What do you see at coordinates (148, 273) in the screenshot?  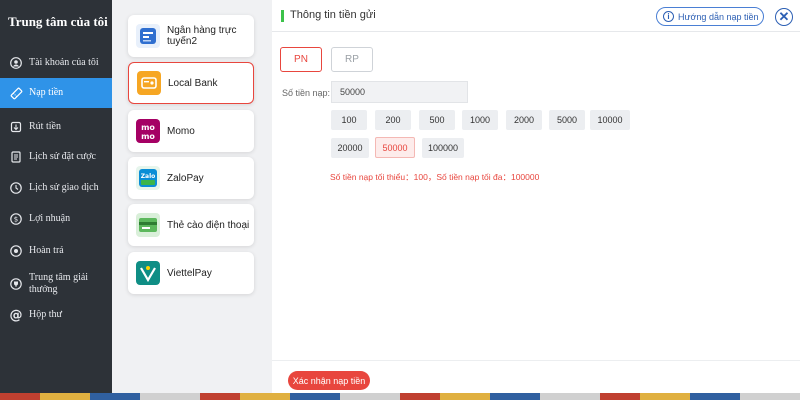 I see `viettelpay-logo` at bounding box center [148, 273].